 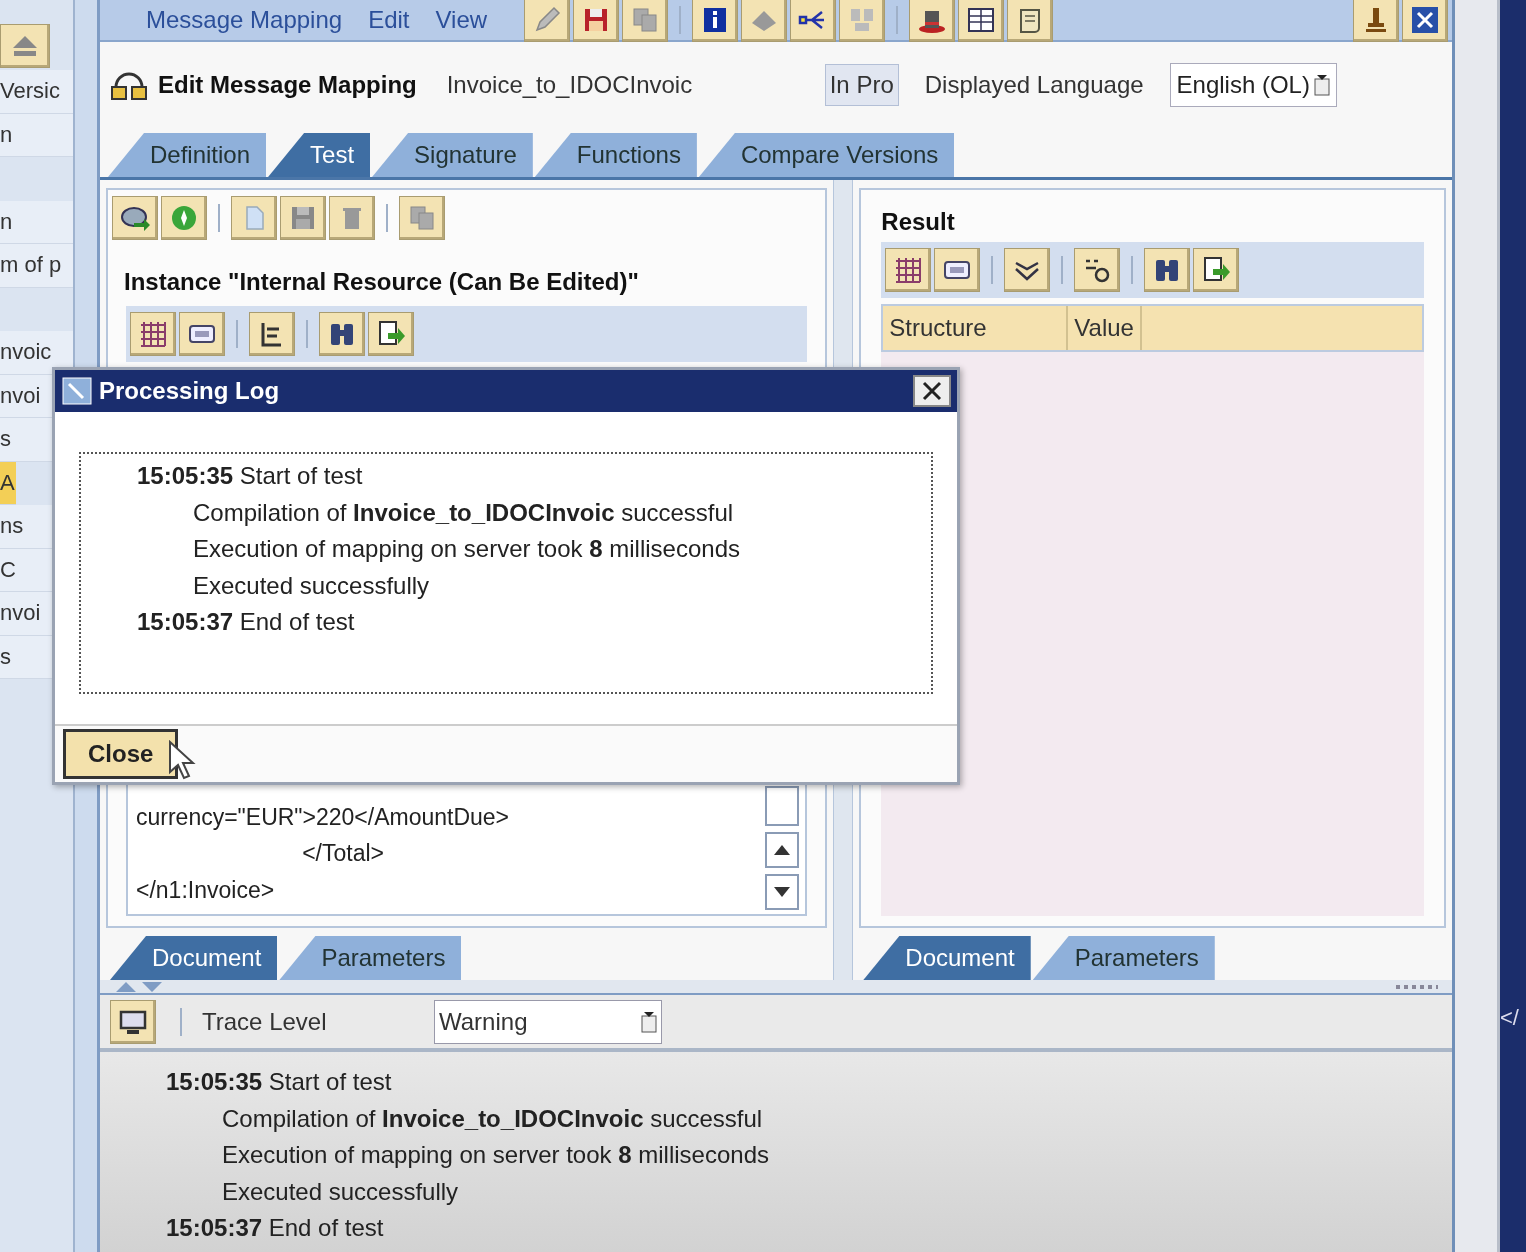 I want to click on panel-title: Instance "Internal Resource (Can Be Edited)", so click(x=381, y=282).